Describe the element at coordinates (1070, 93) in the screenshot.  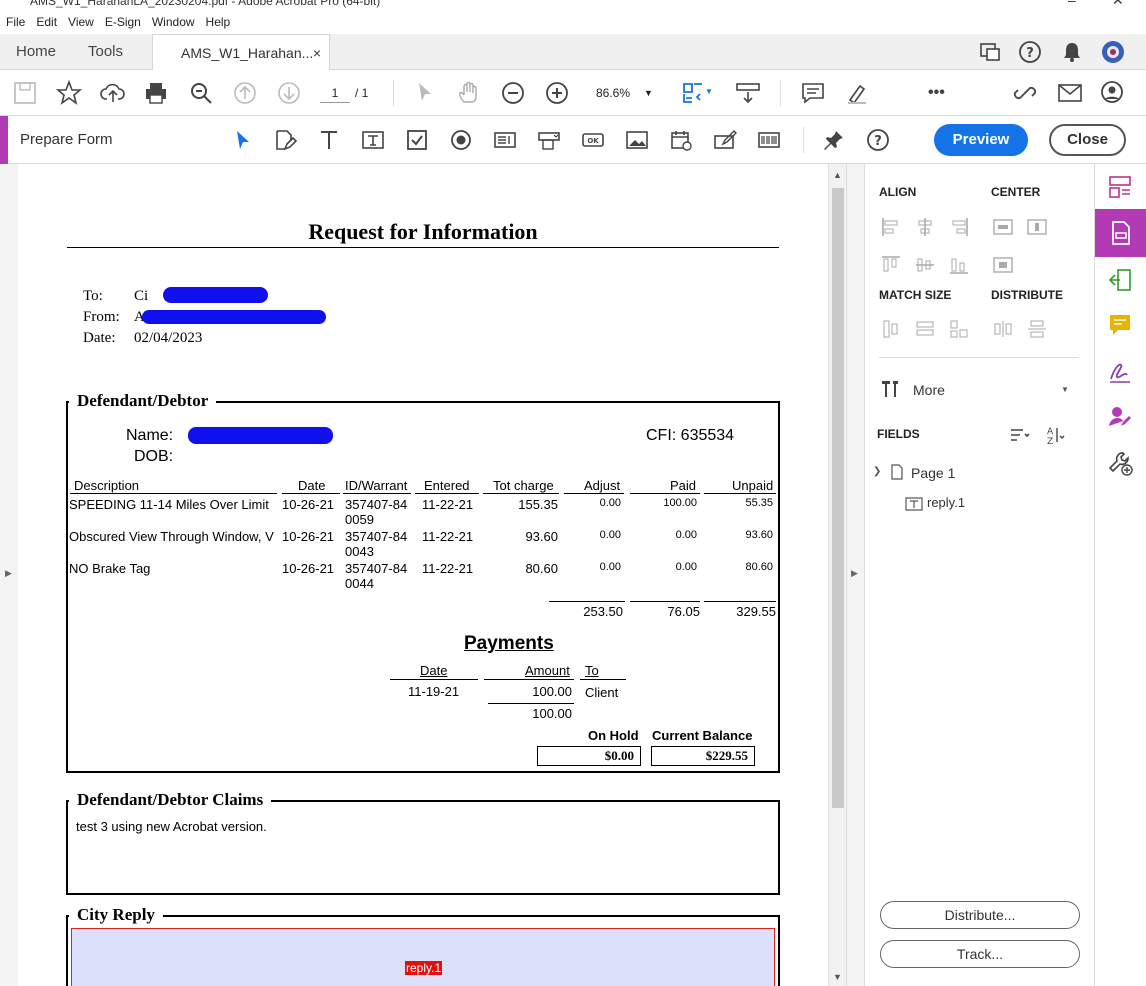
I see `email-icon` at that location.